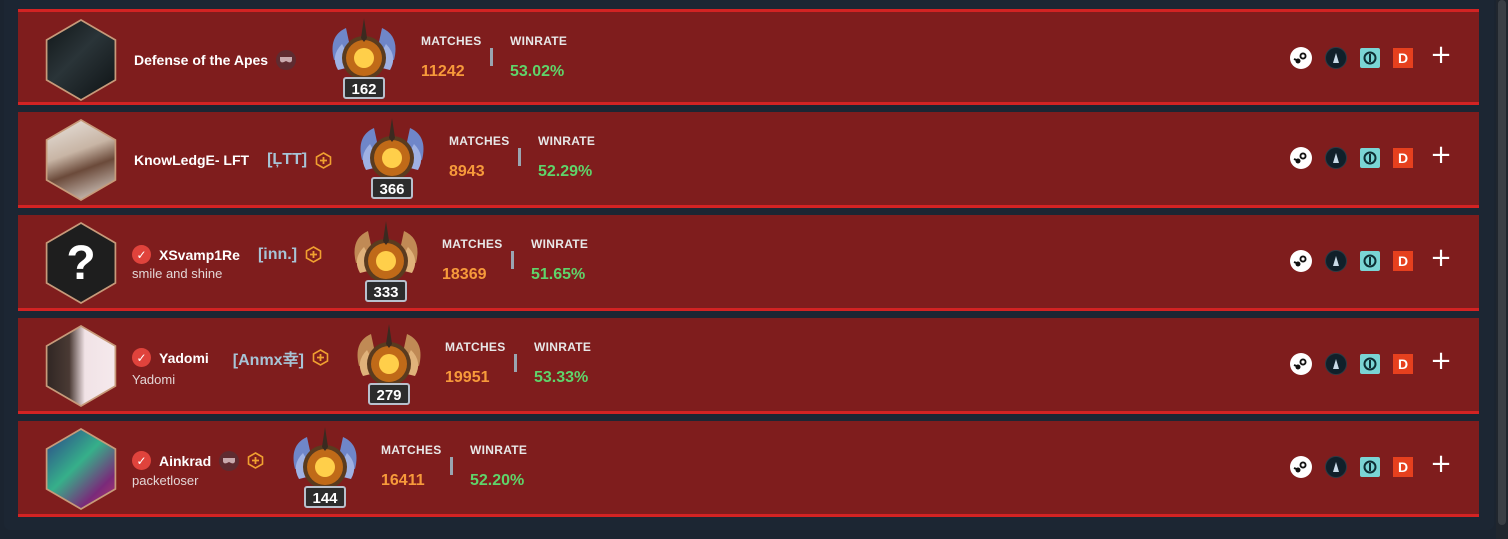  Describe the element at coordinates (268, 358) in the screenshot. I see `team-tag: [Anmx幸]` at that location.